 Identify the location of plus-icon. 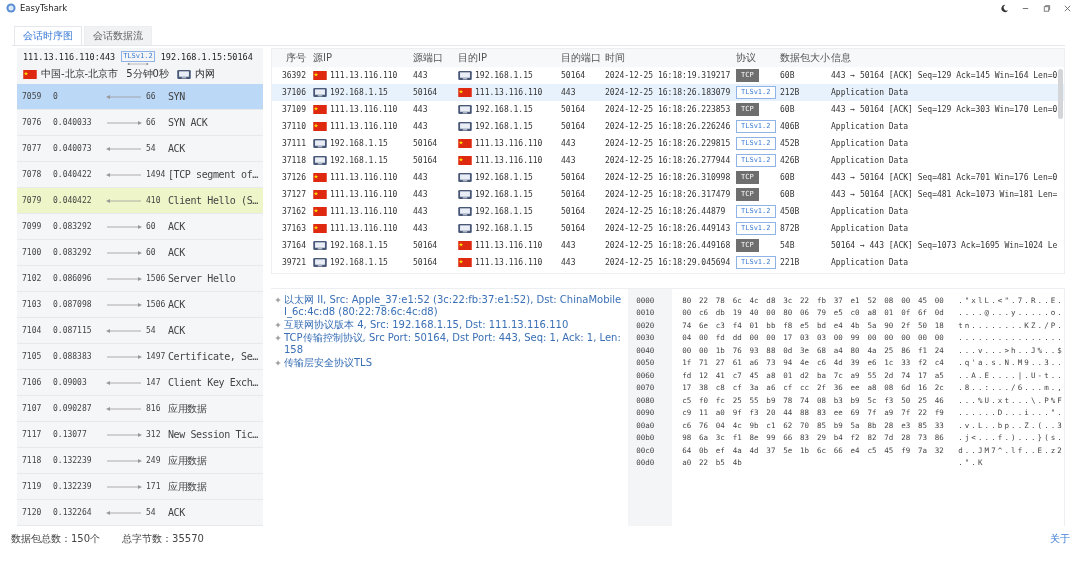
(278, 299).